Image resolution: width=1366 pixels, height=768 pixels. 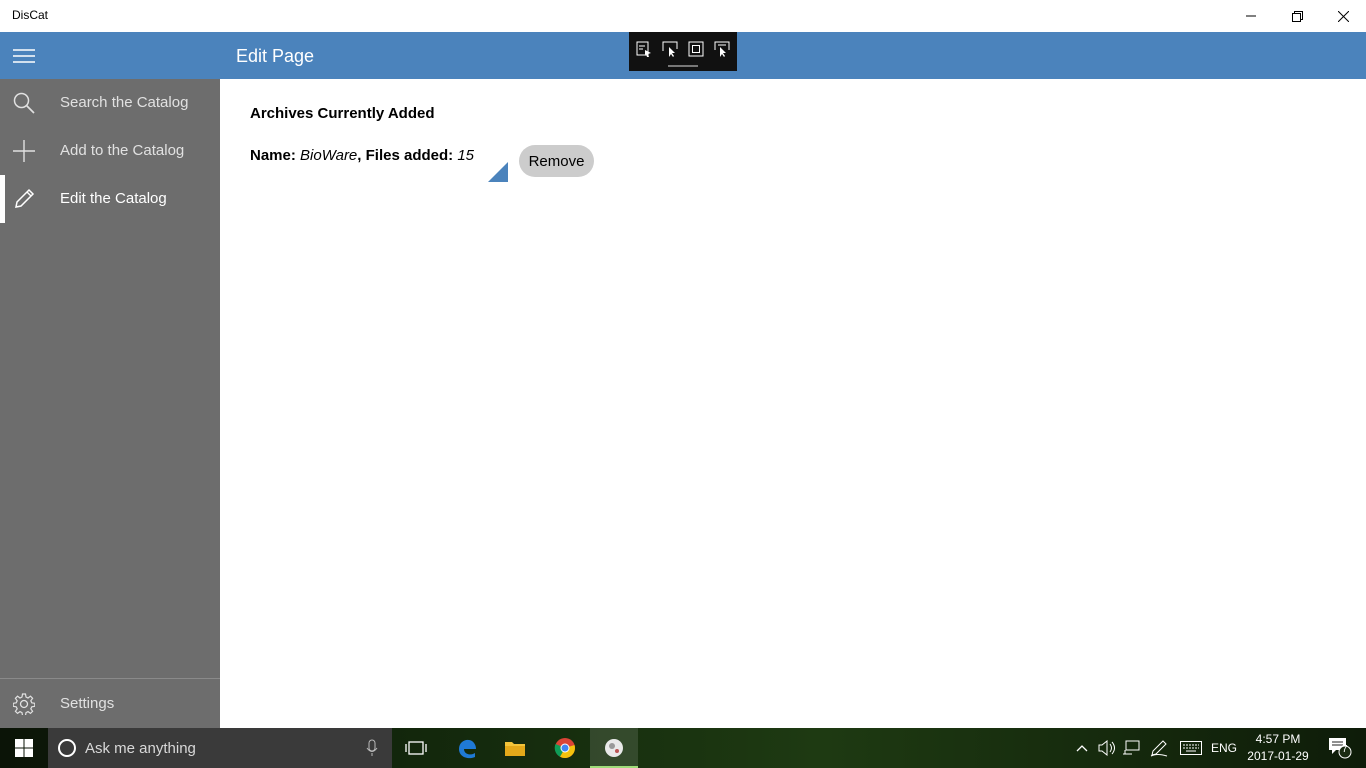 I want to click on action-center-button: 7, so click(x=1340, y=748).